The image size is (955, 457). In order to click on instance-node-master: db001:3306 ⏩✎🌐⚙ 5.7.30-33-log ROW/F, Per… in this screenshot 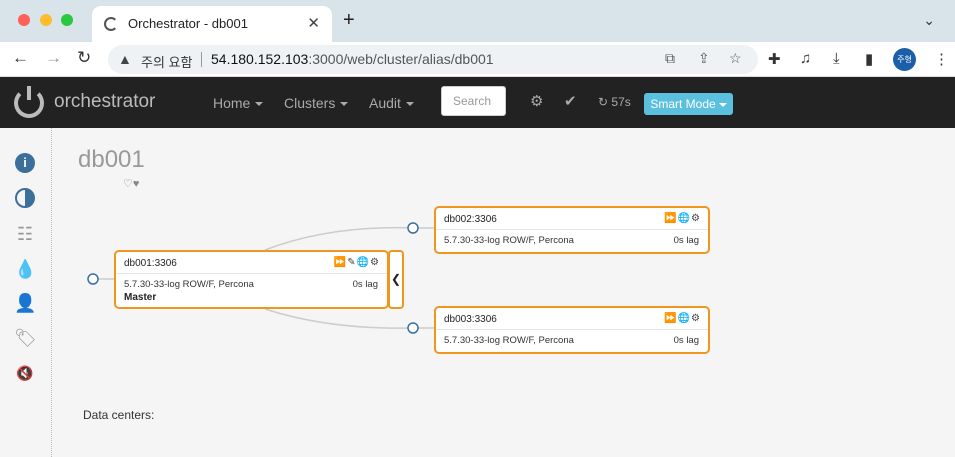, I will do `click(251, 279)`.